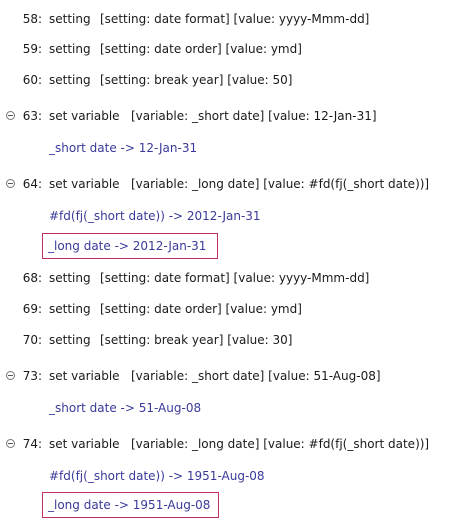 The image size is (457, 518). Describe the element at coordinates (125, 408) in the screenshot. I see `trace-output: _short date -> 51-Aug-08` at that location.